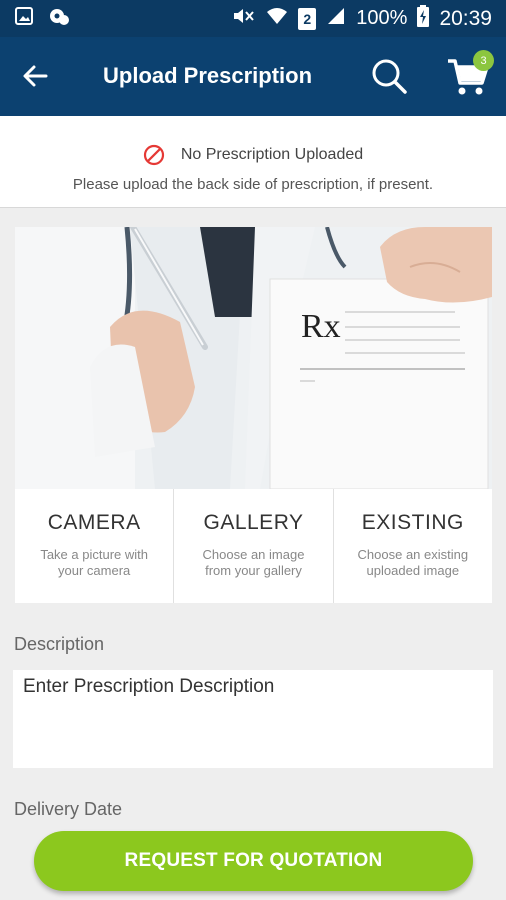  What do you see at coordinates (412, 522) in the screenshot?
I see `option-title: EXISTING` at bounding box center [412, 522].